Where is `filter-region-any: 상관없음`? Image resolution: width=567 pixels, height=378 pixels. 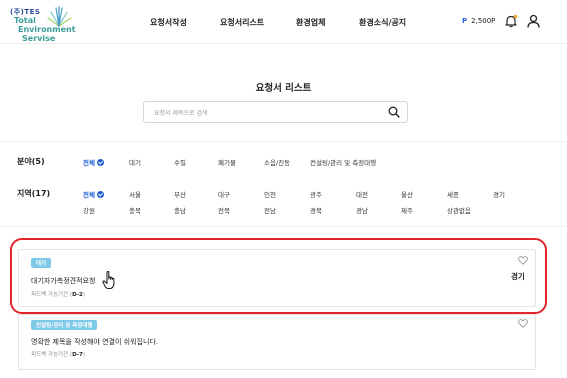 filter-region-any: 상관없음 is located at coordinates (459, 210).